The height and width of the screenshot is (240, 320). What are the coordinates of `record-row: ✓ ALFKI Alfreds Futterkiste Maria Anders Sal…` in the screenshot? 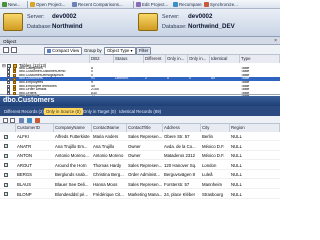 It's located at (140, 136).